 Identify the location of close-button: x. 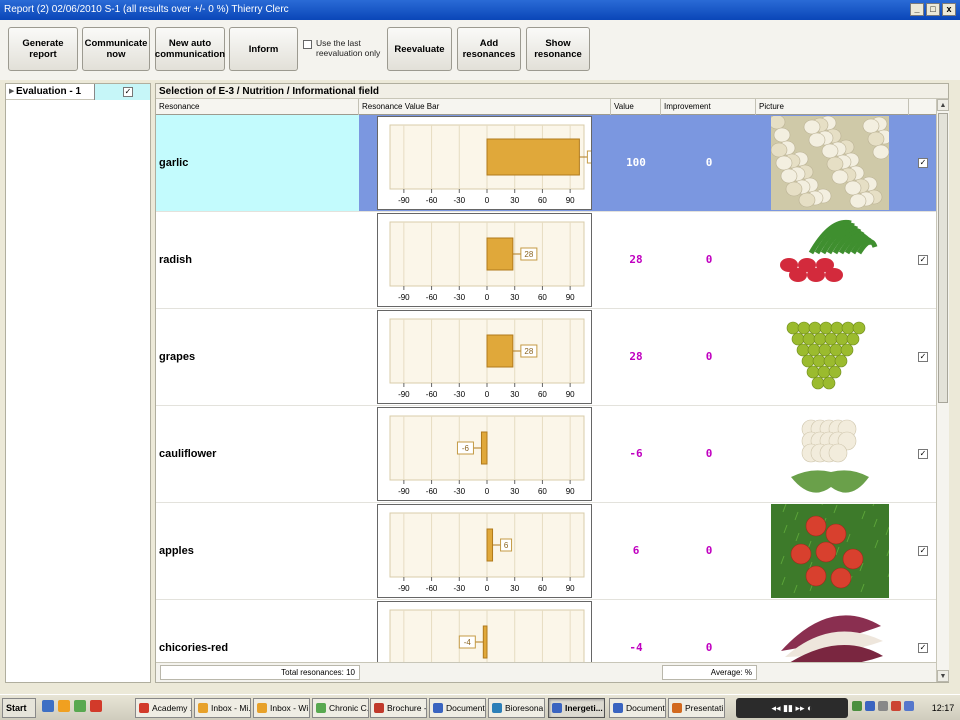
(949, 9).